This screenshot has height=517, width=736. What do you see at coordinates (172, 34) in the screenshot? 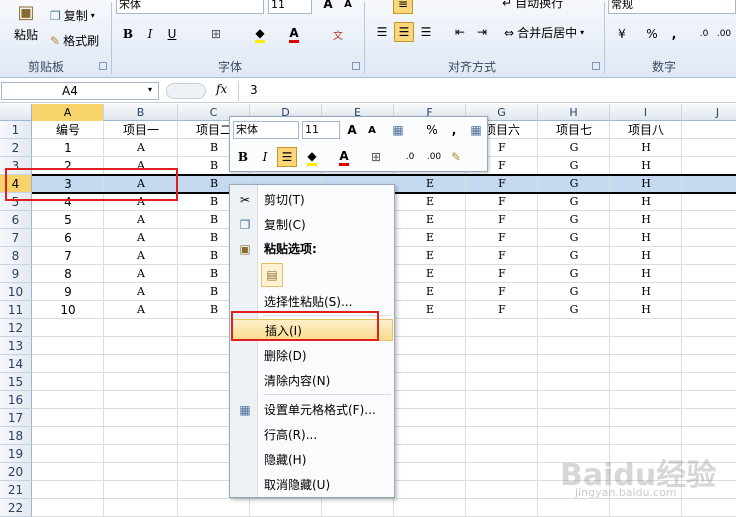
I see `underline-button: U` at bounding box center [172, 34].